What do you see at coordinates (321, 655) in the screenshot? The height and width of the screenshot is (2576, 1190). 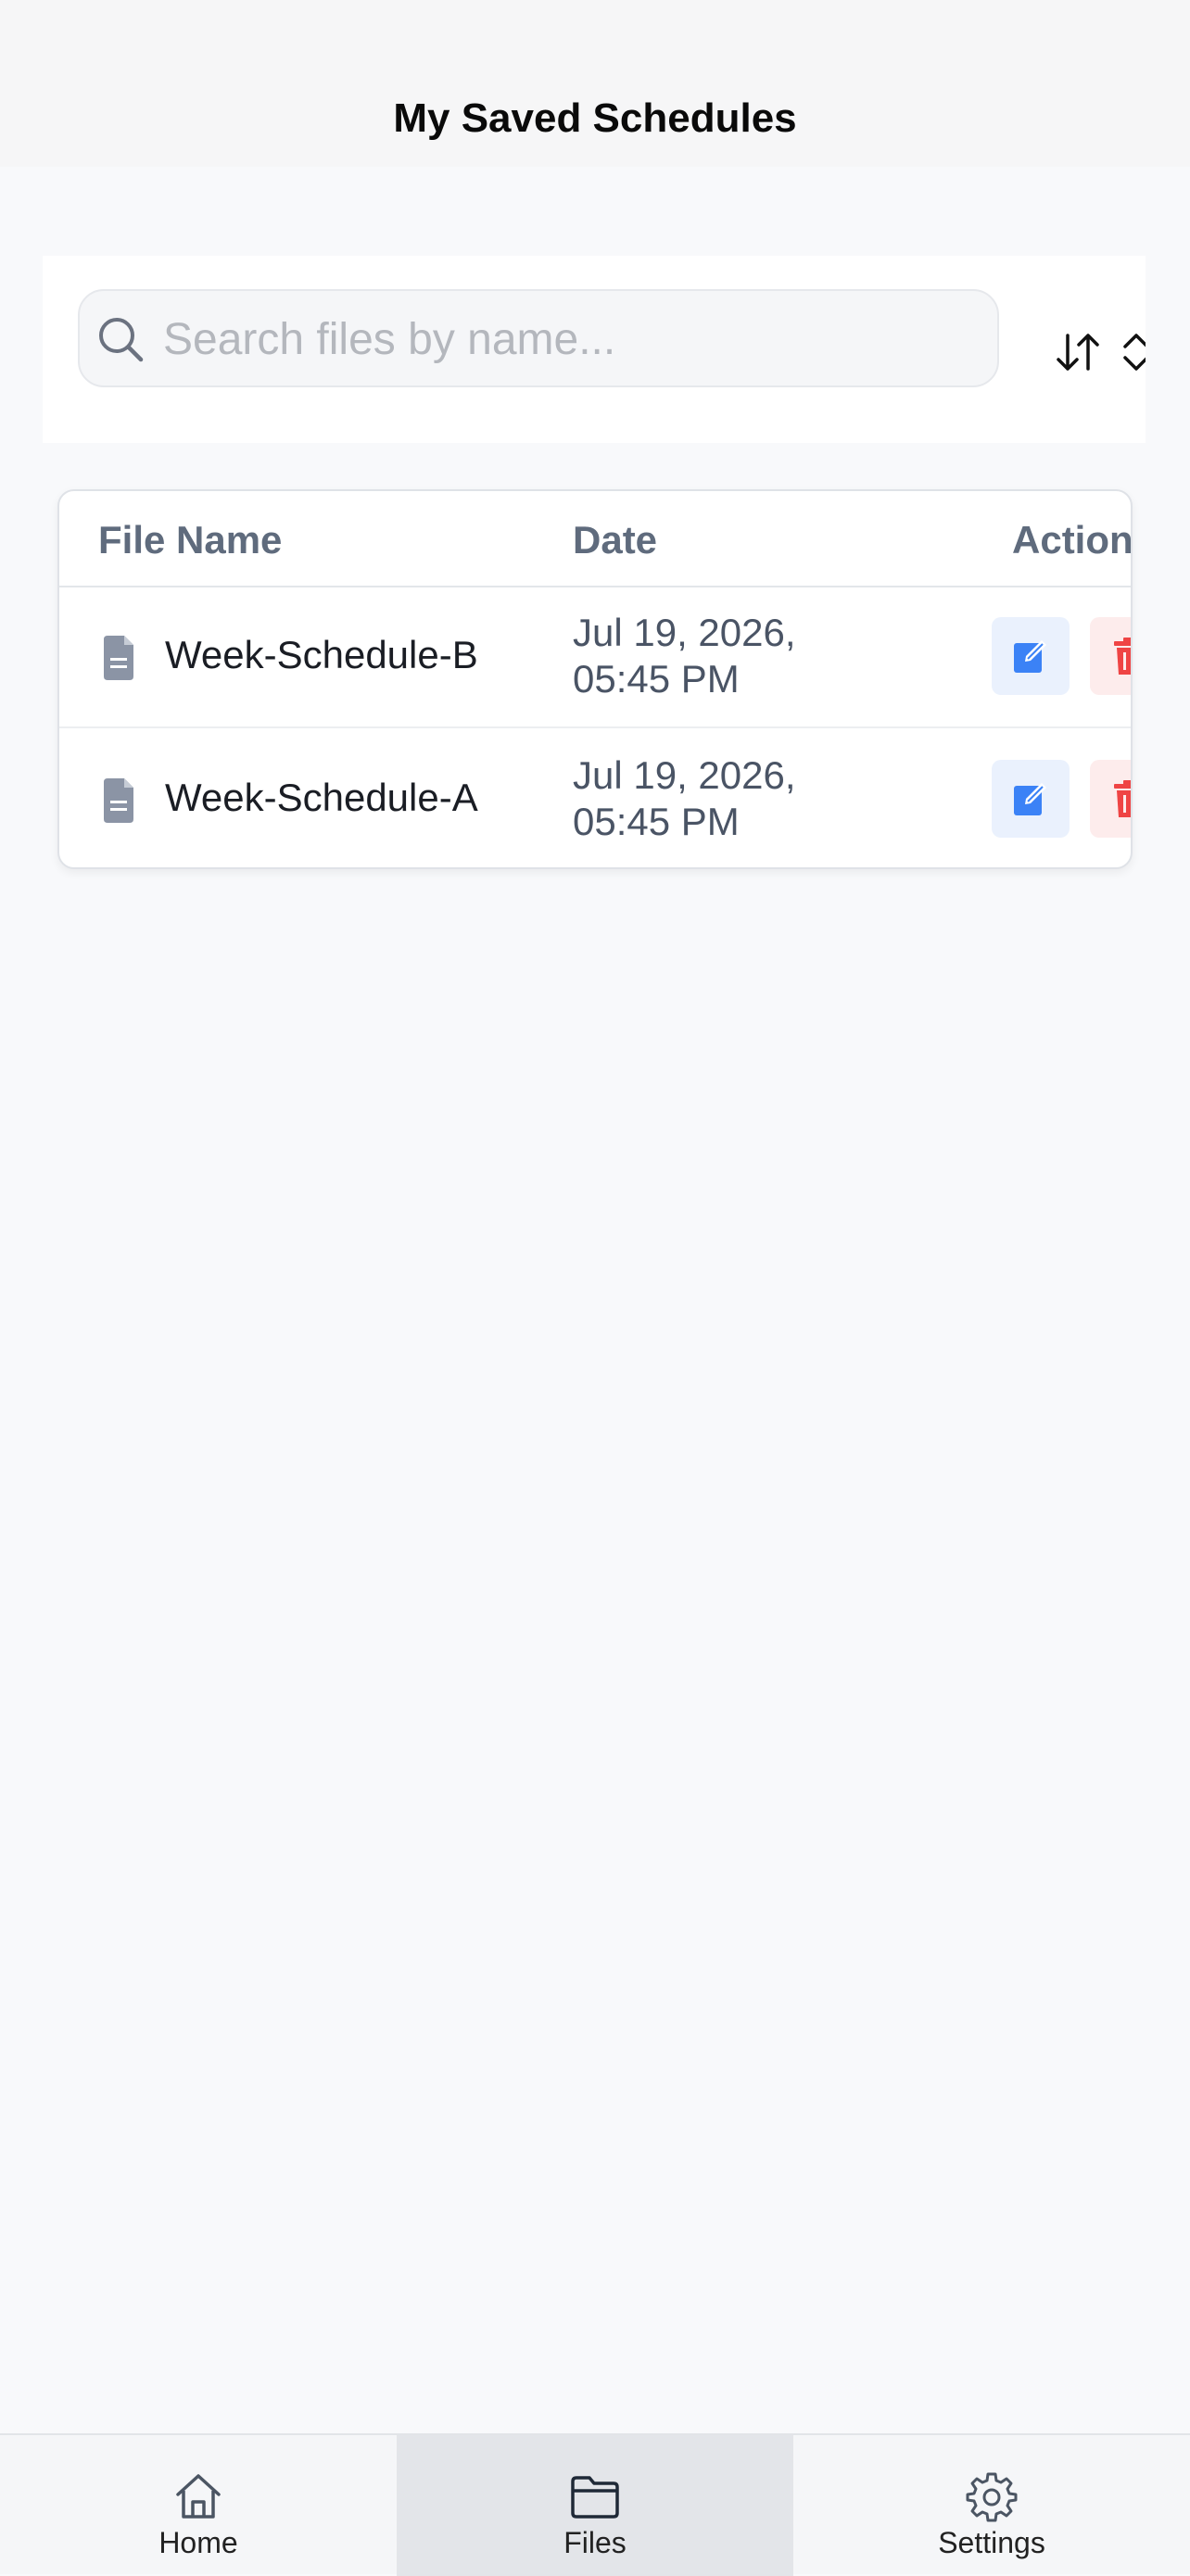 I see `file-name: Week-Schedule-B` at bounding box center [321, 655].